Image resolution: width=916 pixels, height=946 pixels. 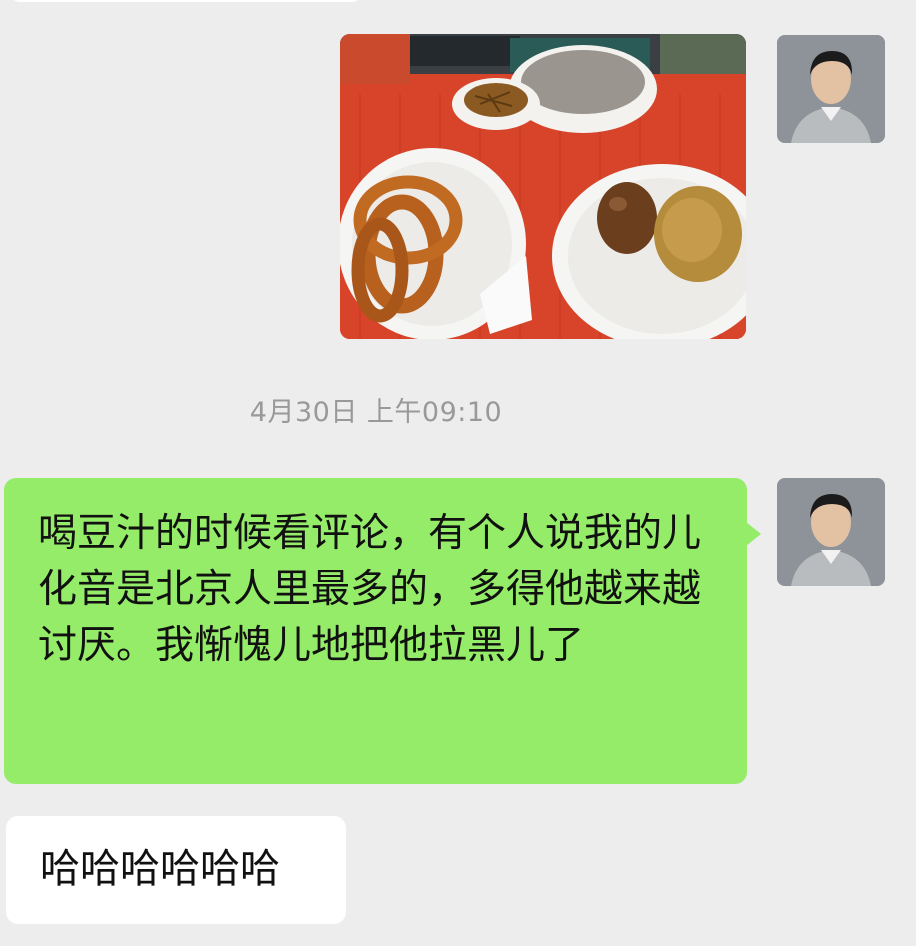 I want to click on incoming-message-bubble: 哈哈哈哈哈哈, so click(x=176, y=870).